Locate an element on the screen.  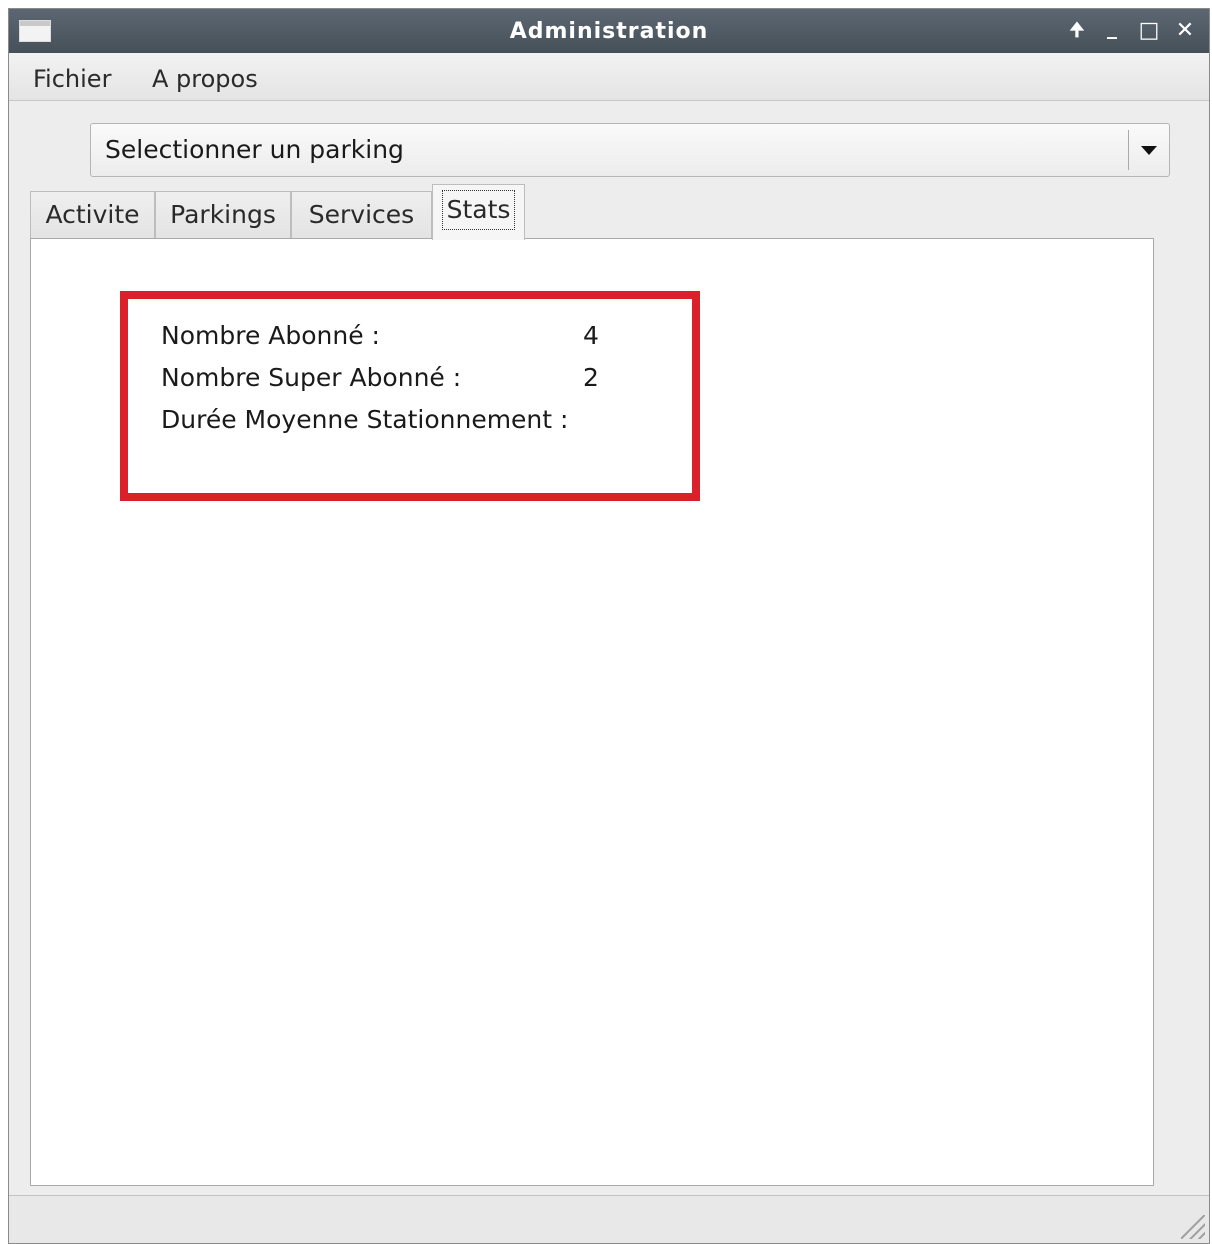
parking-select: Selectionner un parking is located at coordinates (630, 150).